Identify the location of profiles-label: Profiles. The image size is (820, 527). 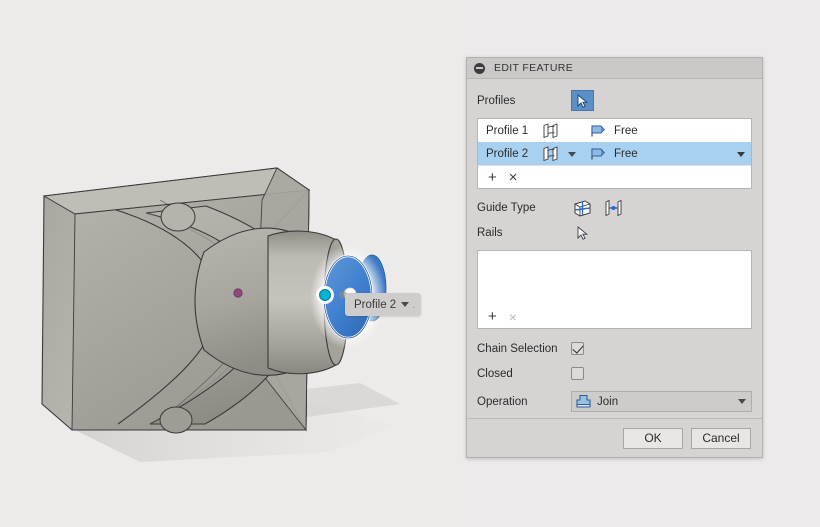
(496, 100).